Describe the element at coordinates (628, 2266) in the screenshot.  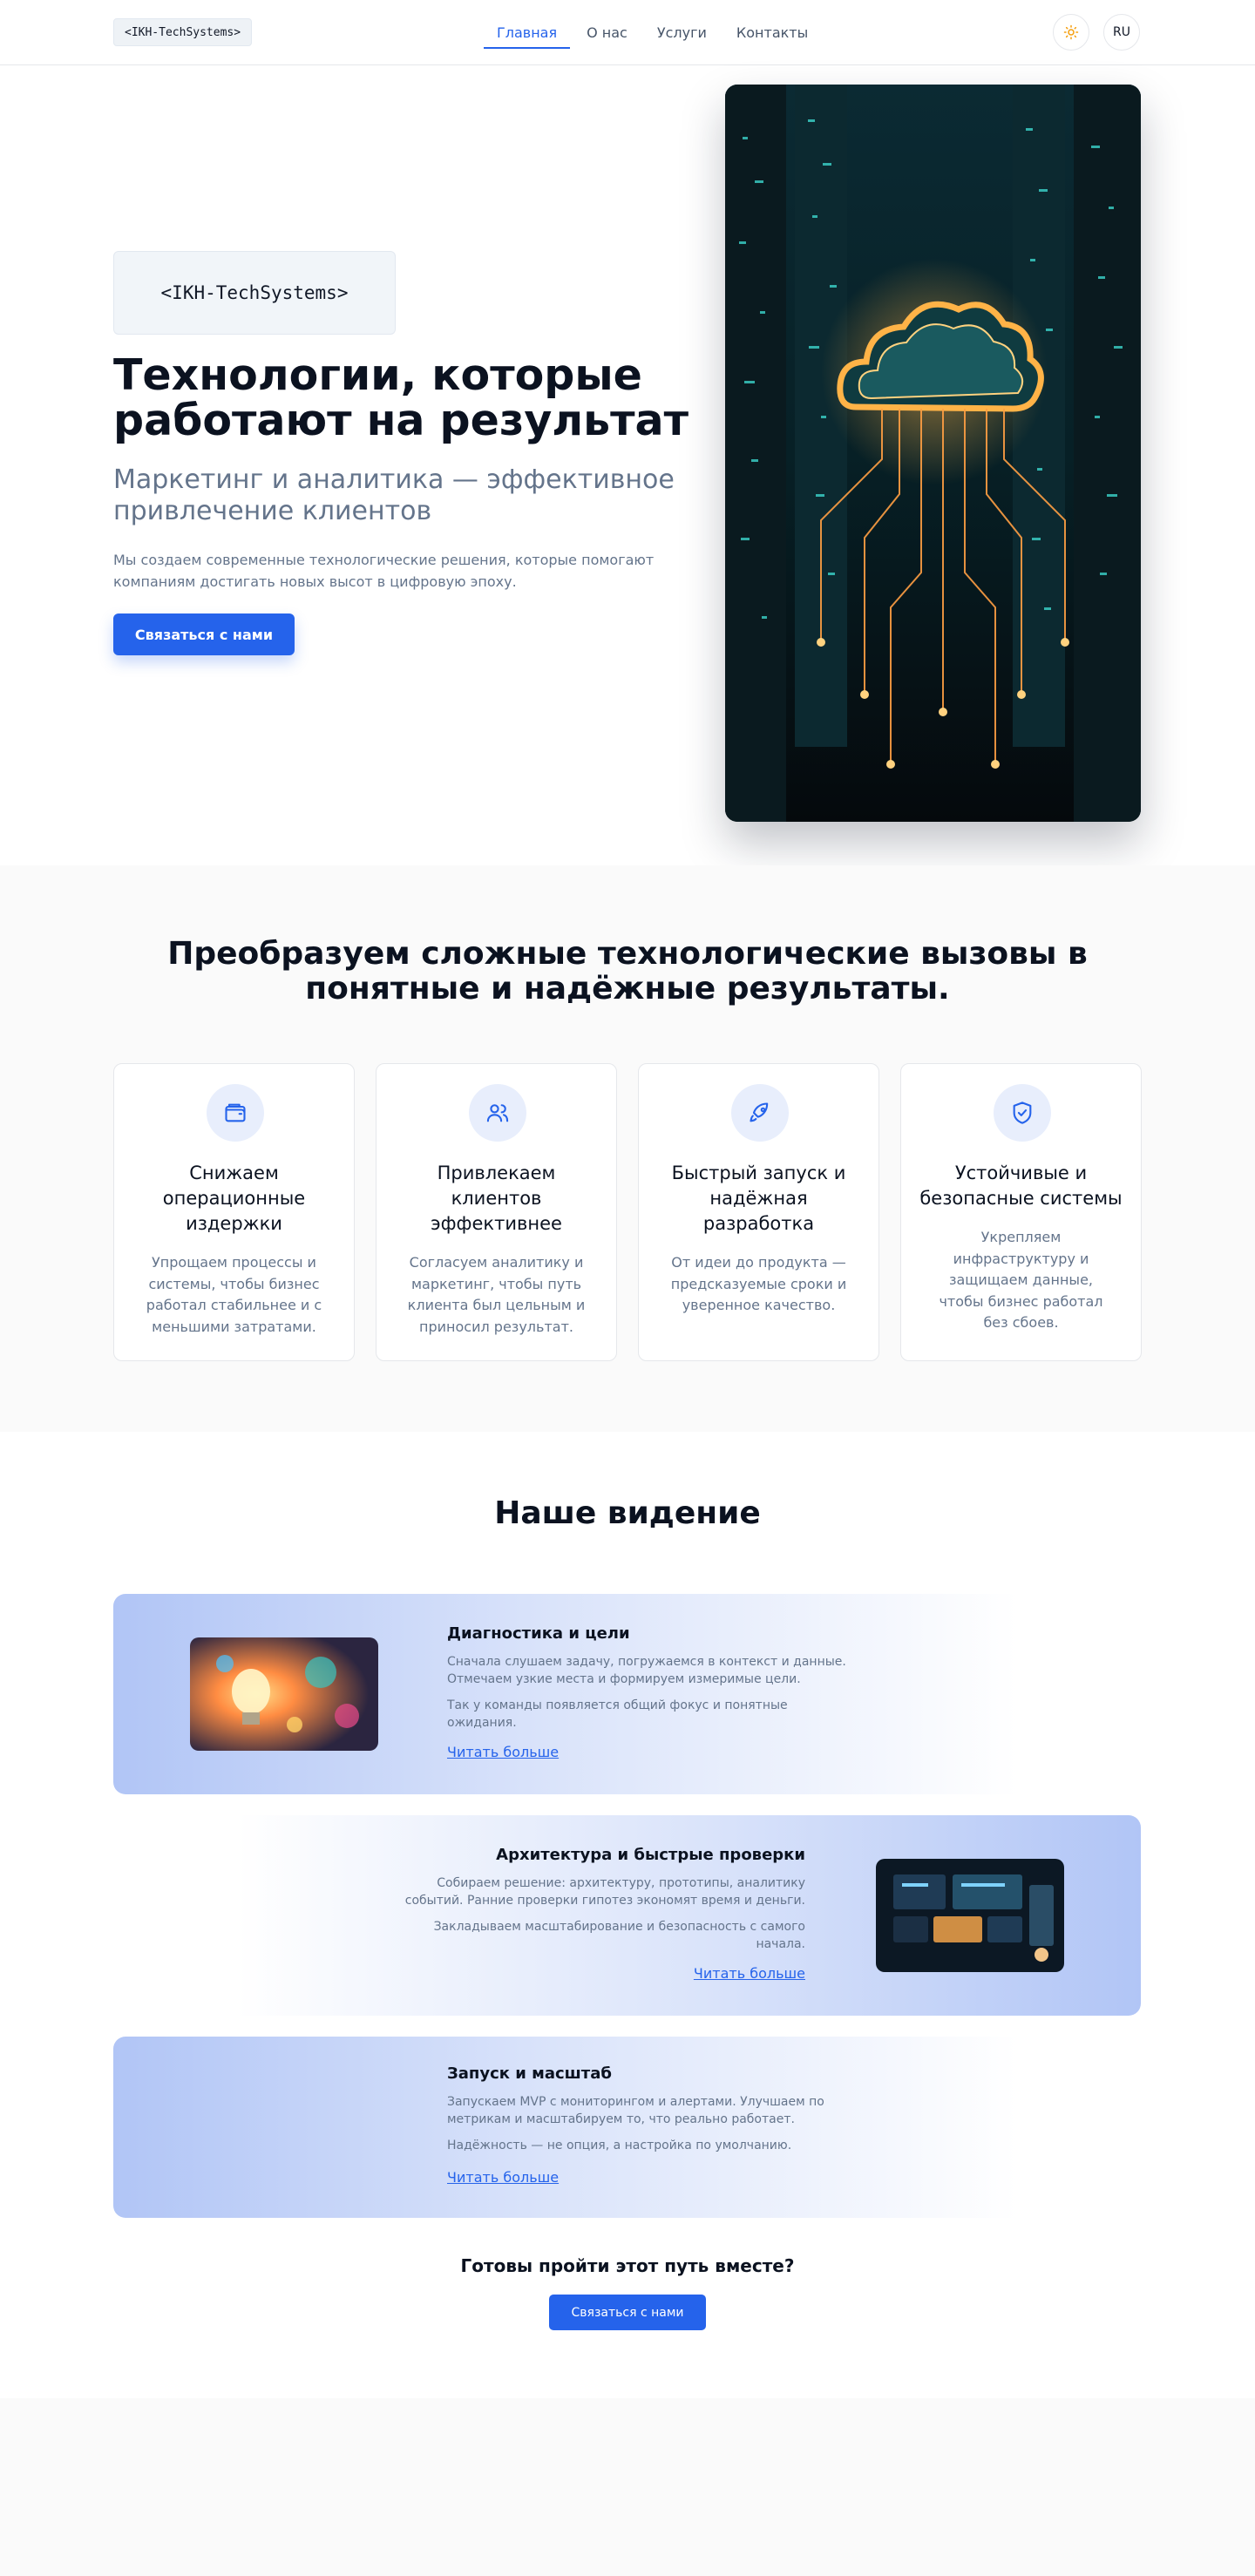
I see `cta-title: Готовы пройти этот путь вместе?` at that location.